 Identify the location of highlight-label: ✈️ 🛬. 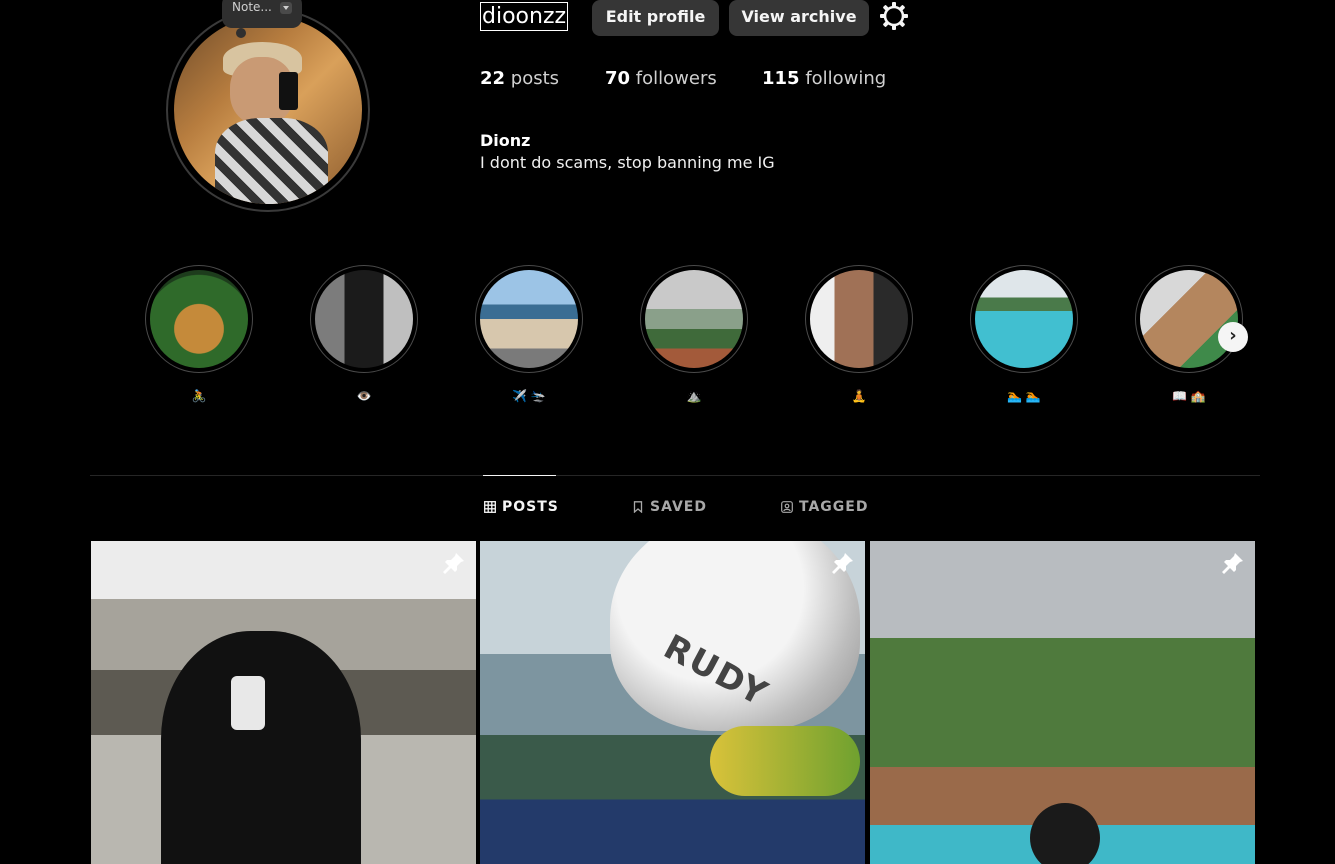
(529, 396).